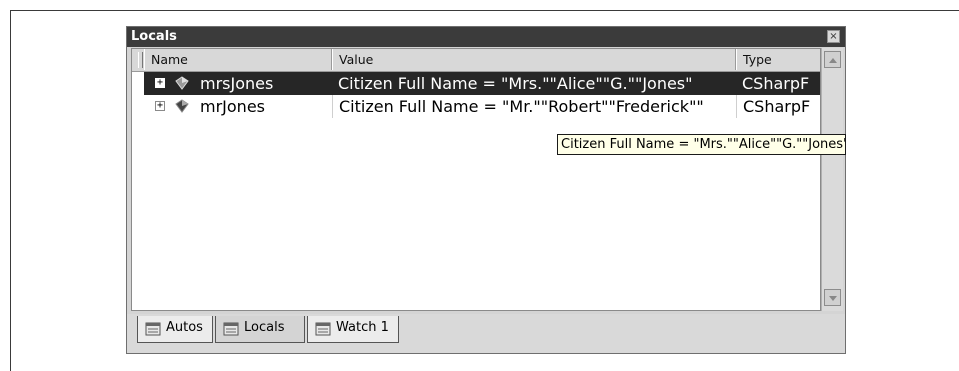 The width and height of the screenshot is (959, 371). I want to click on tab-label: Watch 1, so click(362, 327).